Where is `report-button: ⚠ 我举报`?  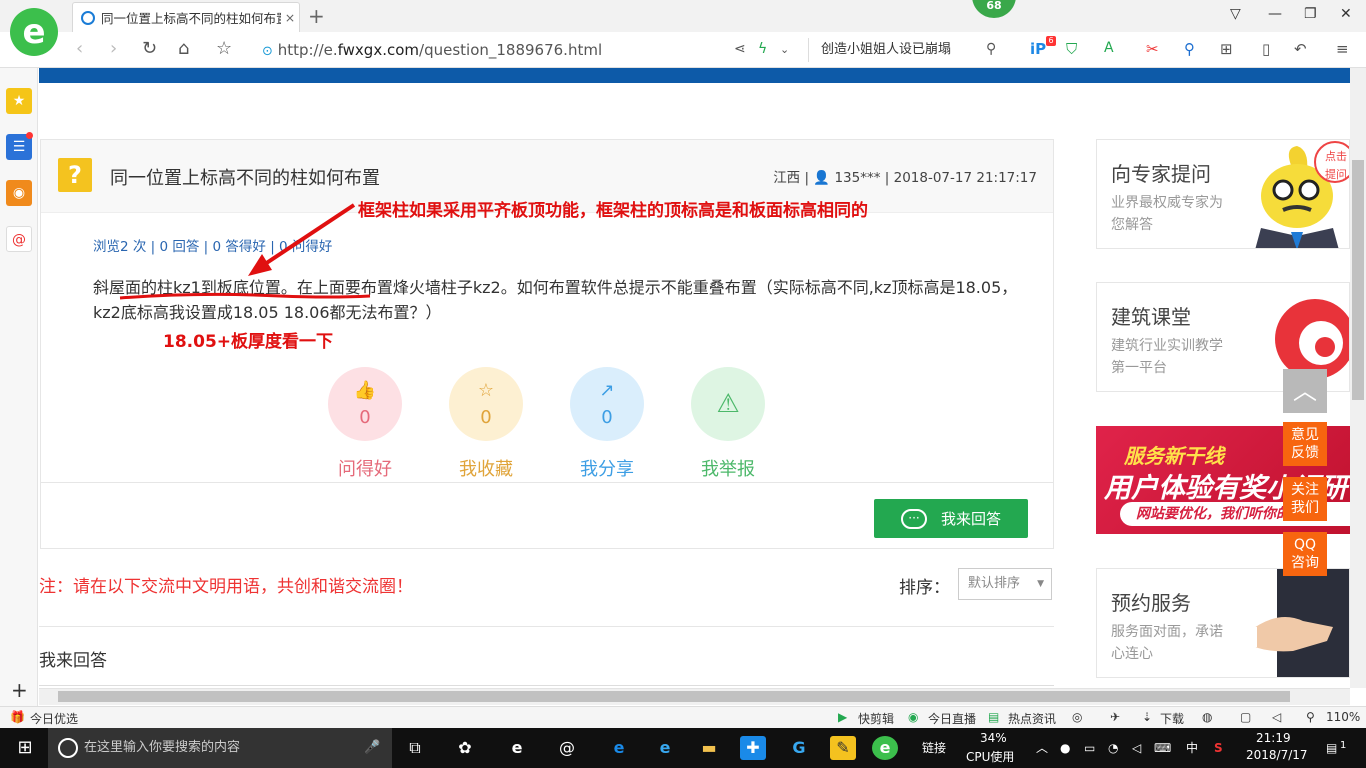
report-button: ⚠ 我举报 is located at coordinates (728, 424).